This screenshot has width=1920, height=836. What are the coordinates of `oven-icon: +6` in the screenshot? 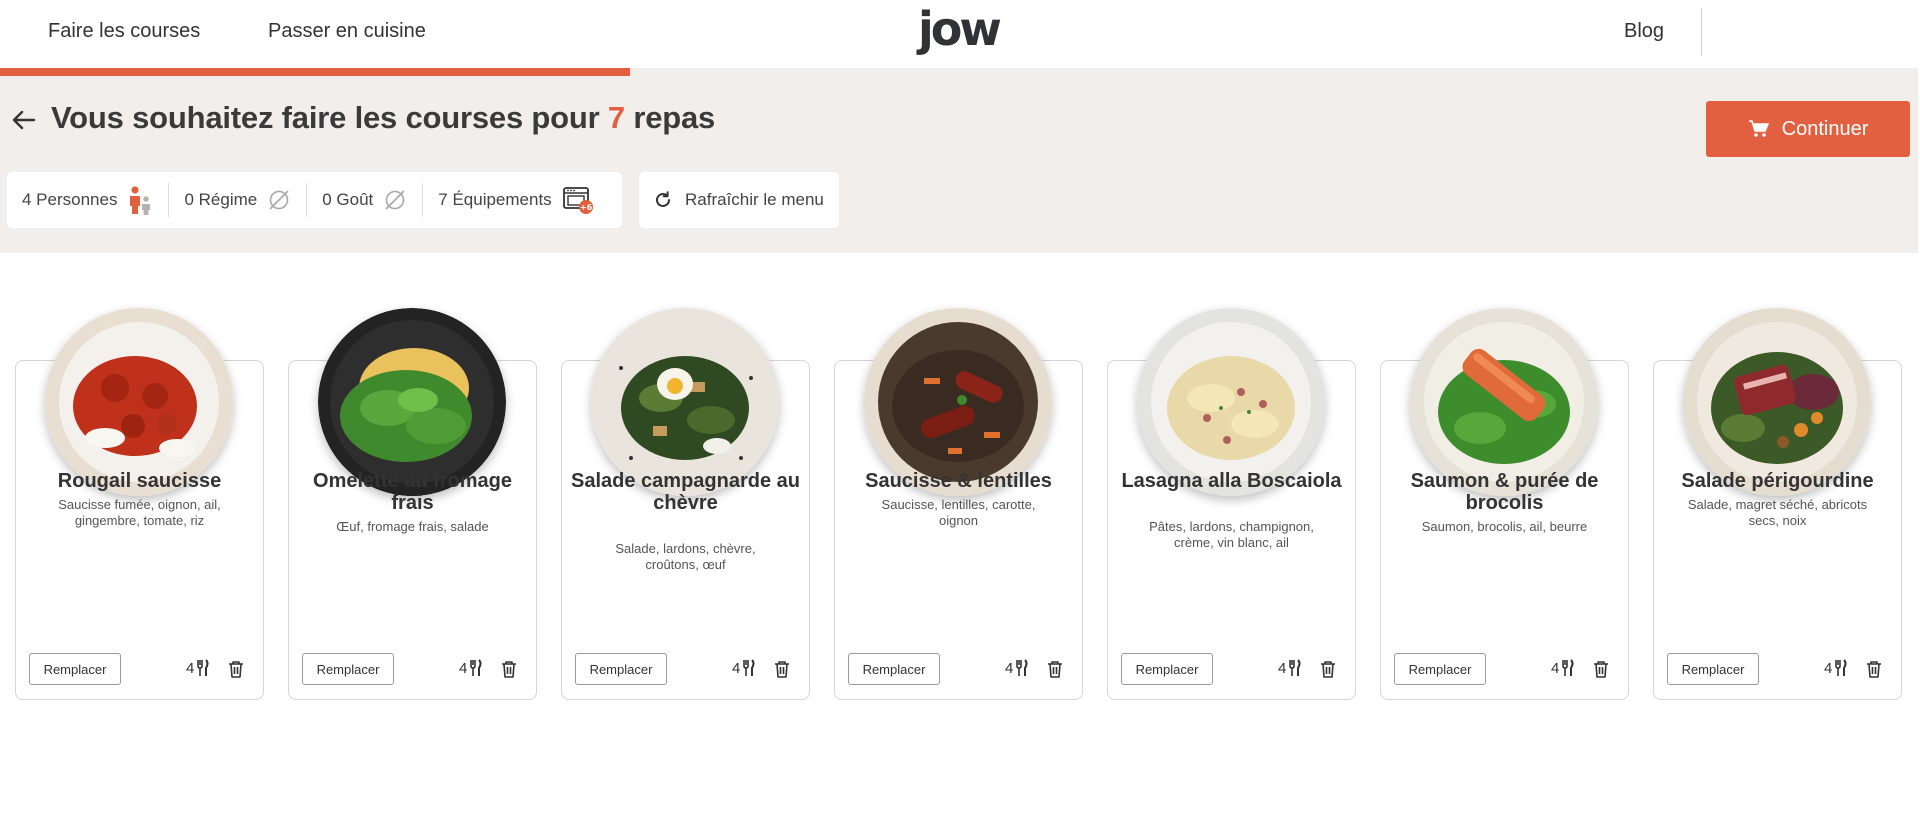 It's located at (577, 200).